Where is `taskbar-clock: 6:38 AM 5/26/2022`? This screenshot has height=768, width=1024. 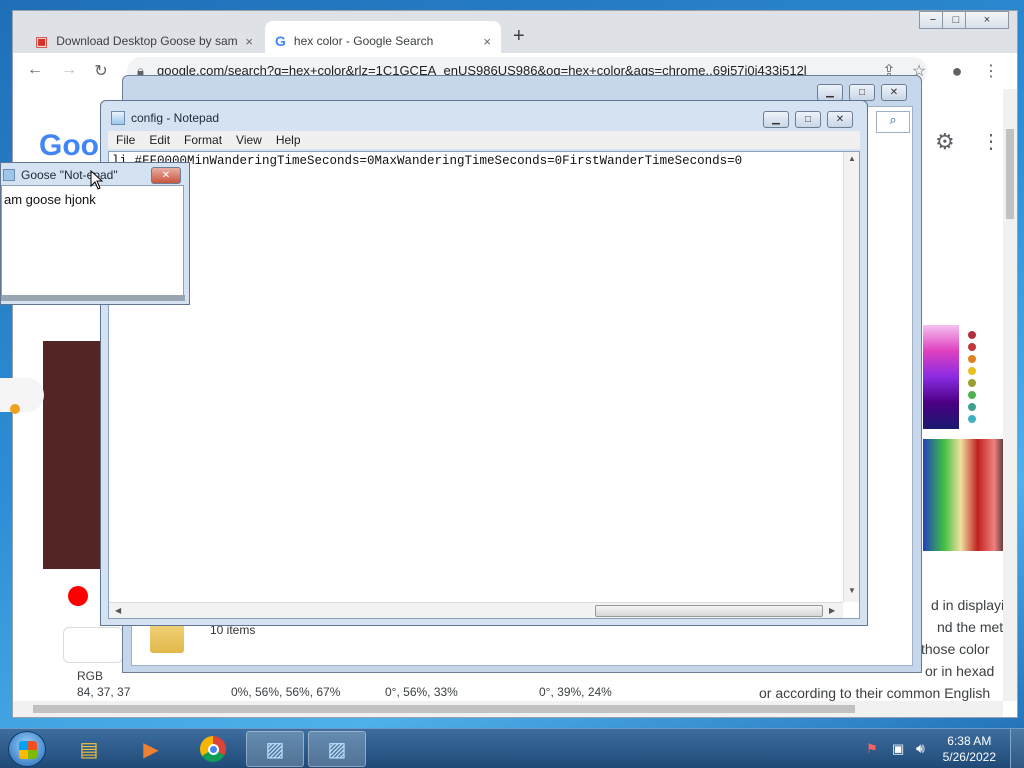
taskbar-clock: 6:38 AM 5/26/2022 is located at coordinates (969, 749).